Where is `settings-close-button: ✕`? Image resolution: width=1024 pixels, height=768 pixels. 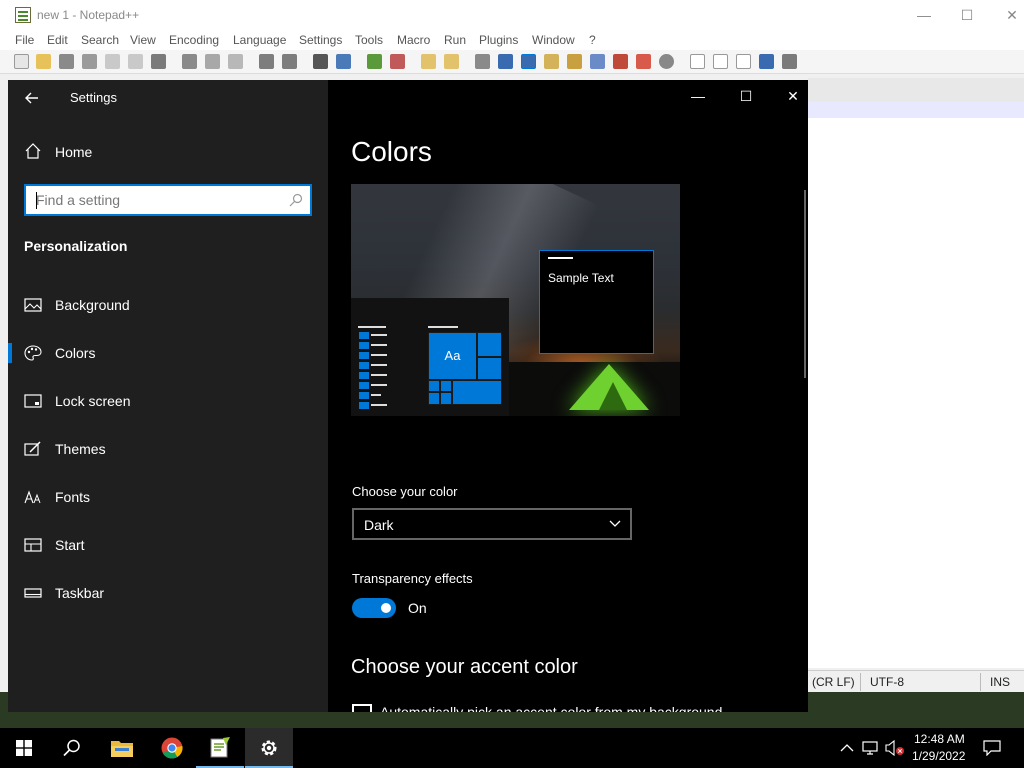 settings-close-button: ✕ is located at coordinates (793, 97).